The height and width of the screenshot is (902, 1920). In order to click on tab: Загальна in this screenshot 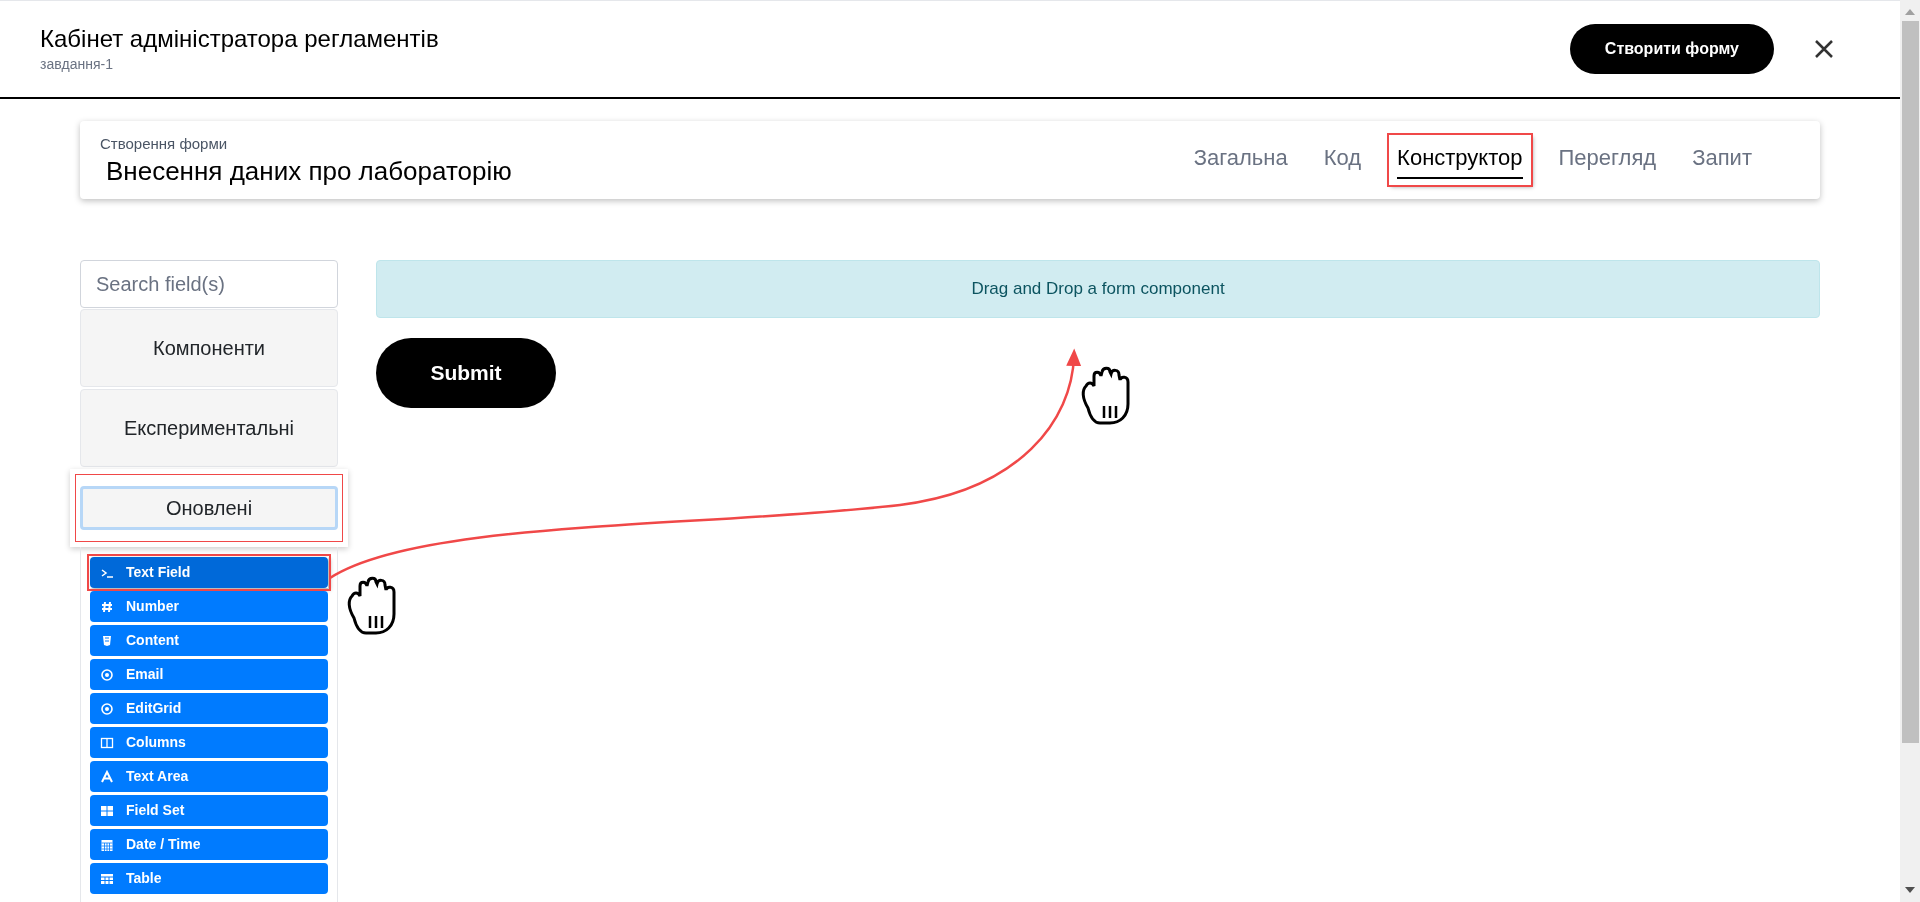, I will do `click(1240, 160)`.